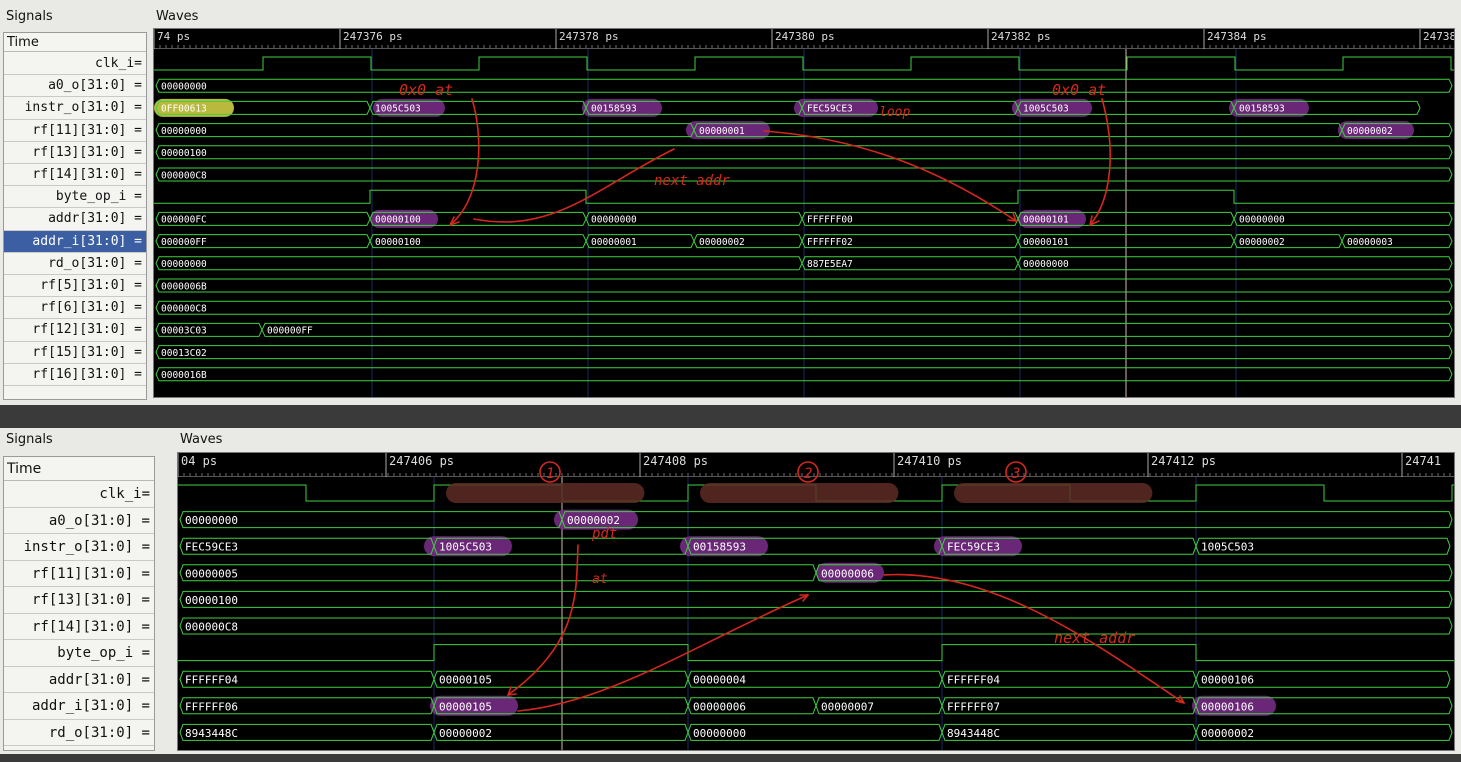 The width and height of the screenshot is (1461, 762). I want to click on ruler-label: 247384 ps, so click(1237, 36).